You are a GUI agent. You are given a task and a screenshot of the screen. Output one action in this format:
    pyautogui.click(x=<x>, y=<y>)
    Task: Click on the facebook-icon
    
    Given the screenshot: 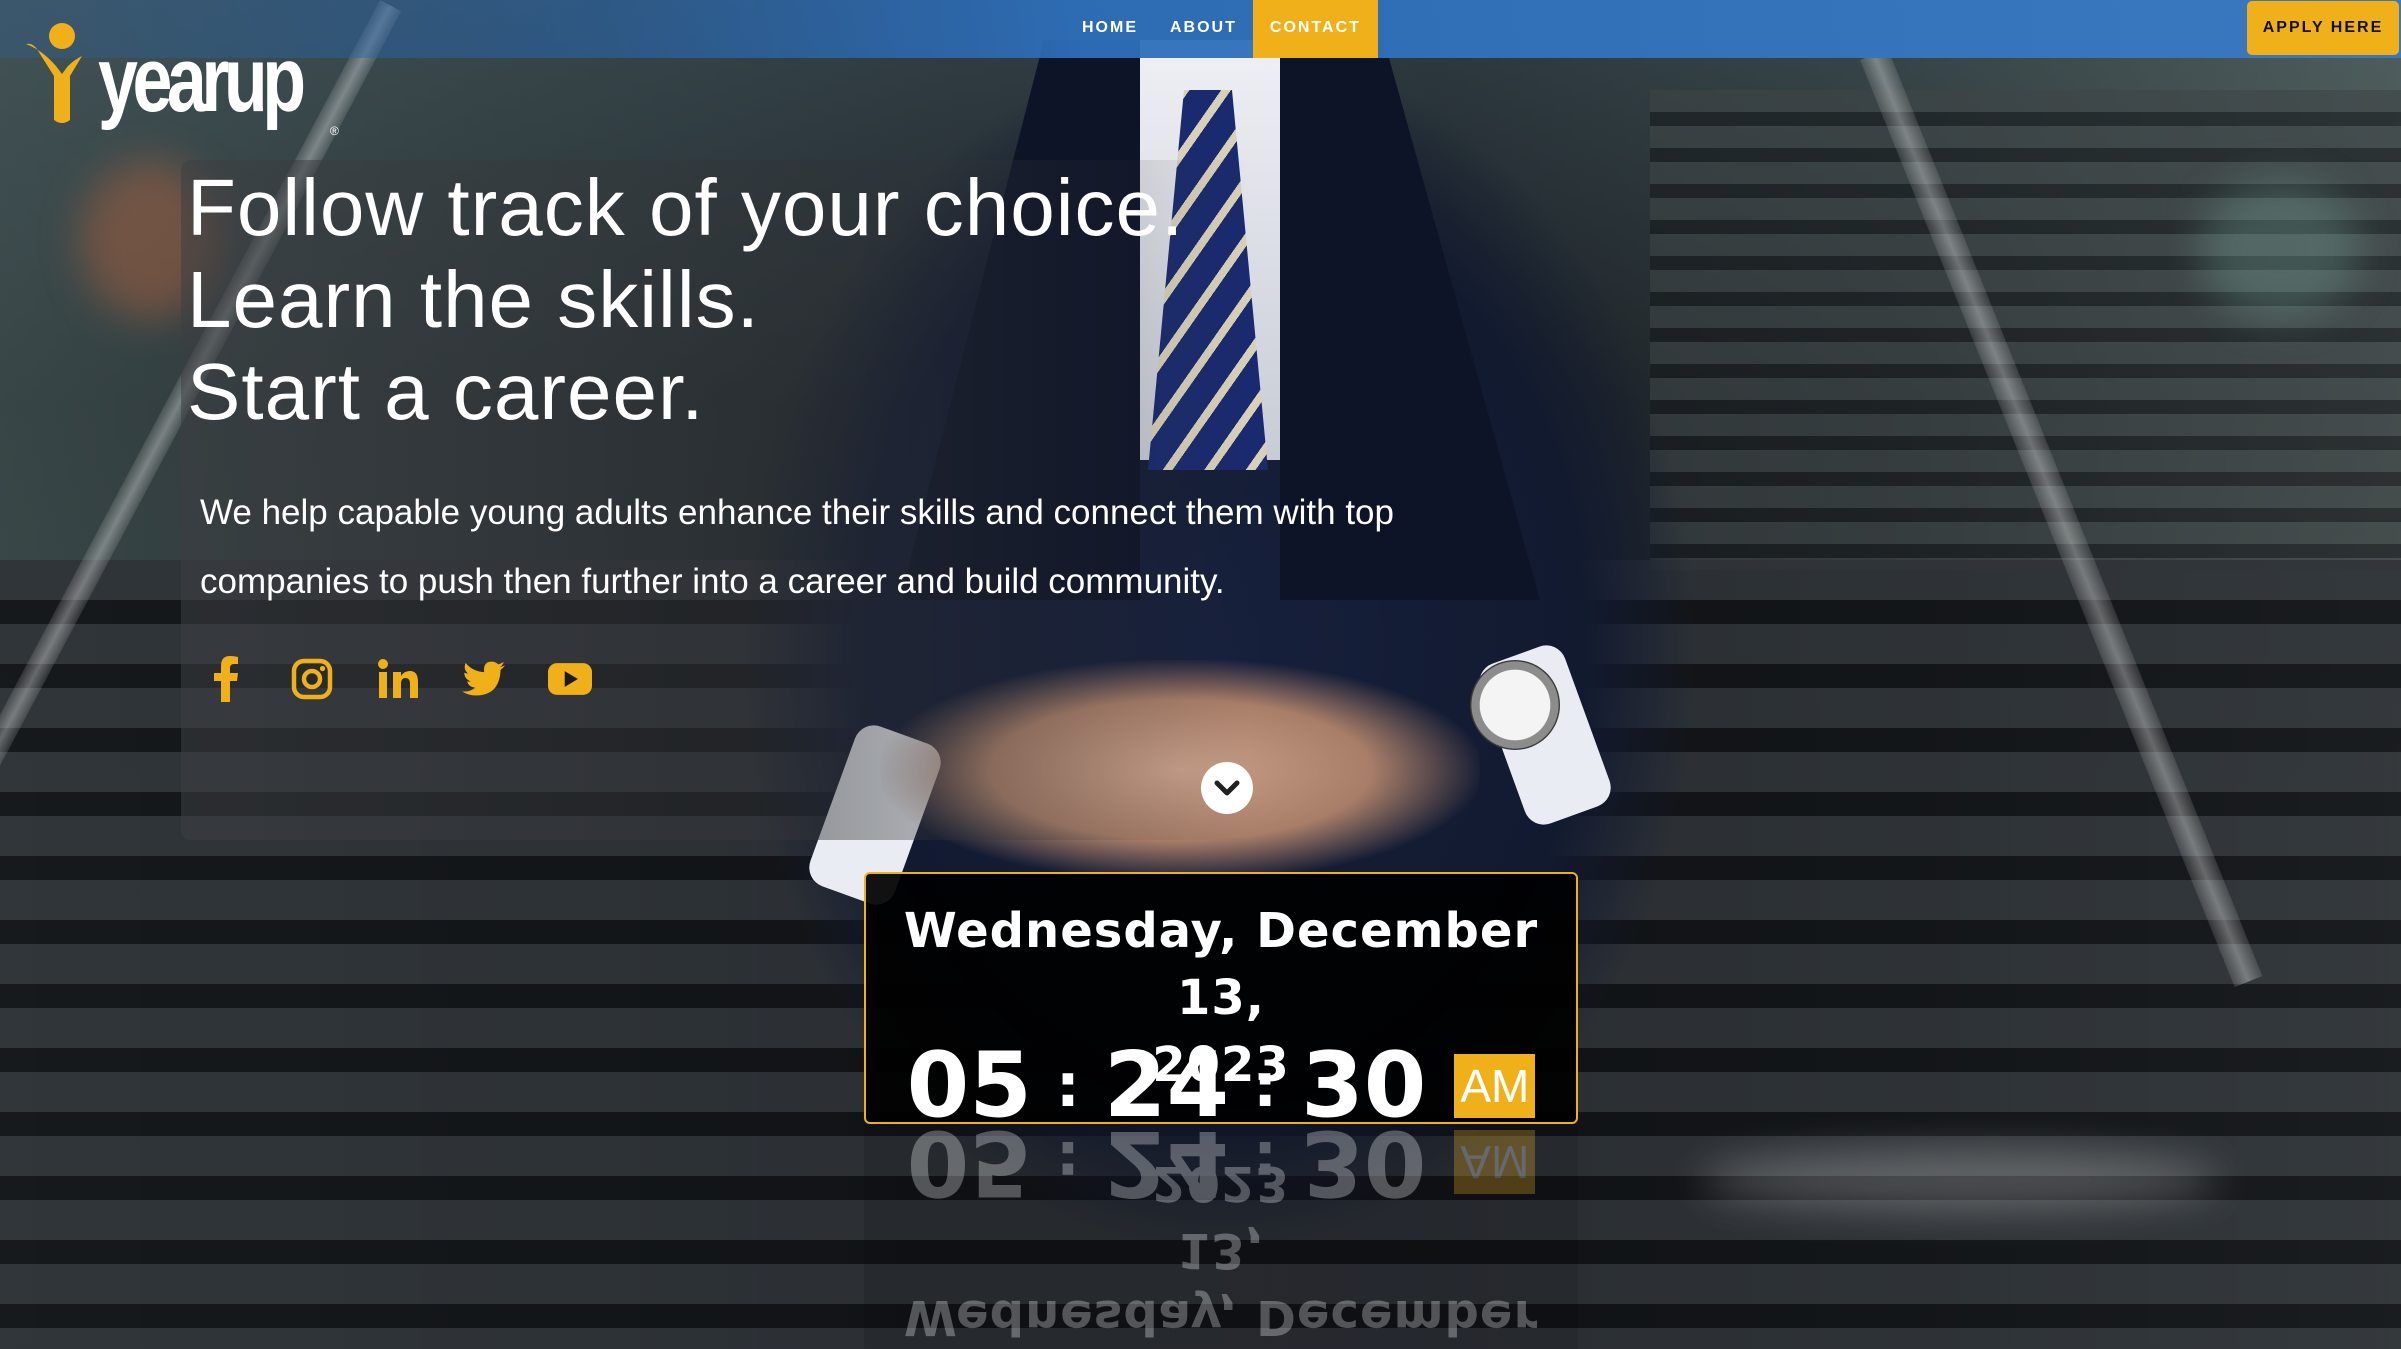 What is the action you would take?
    pyautogui.click(x=226, y=679)
    